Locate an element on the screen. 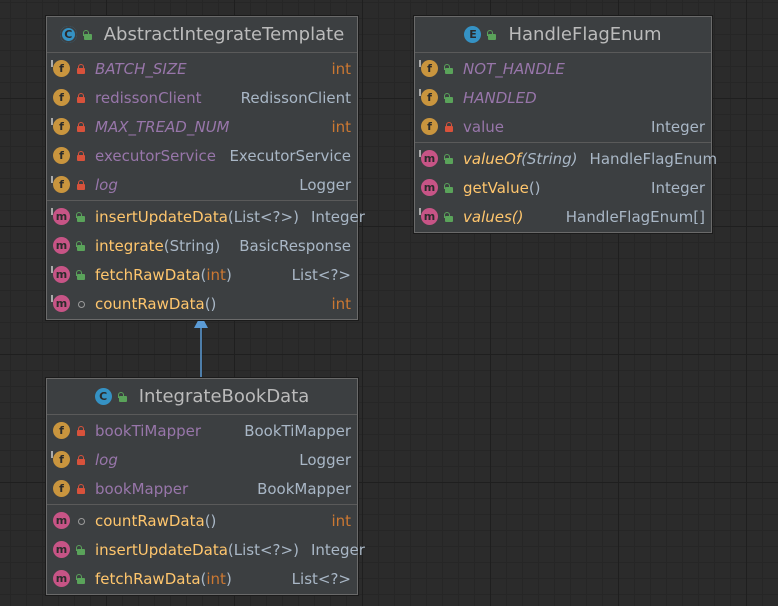 The image size is (778, 606). method-row: m getValue() Integer is located at coordinates (563, 187).